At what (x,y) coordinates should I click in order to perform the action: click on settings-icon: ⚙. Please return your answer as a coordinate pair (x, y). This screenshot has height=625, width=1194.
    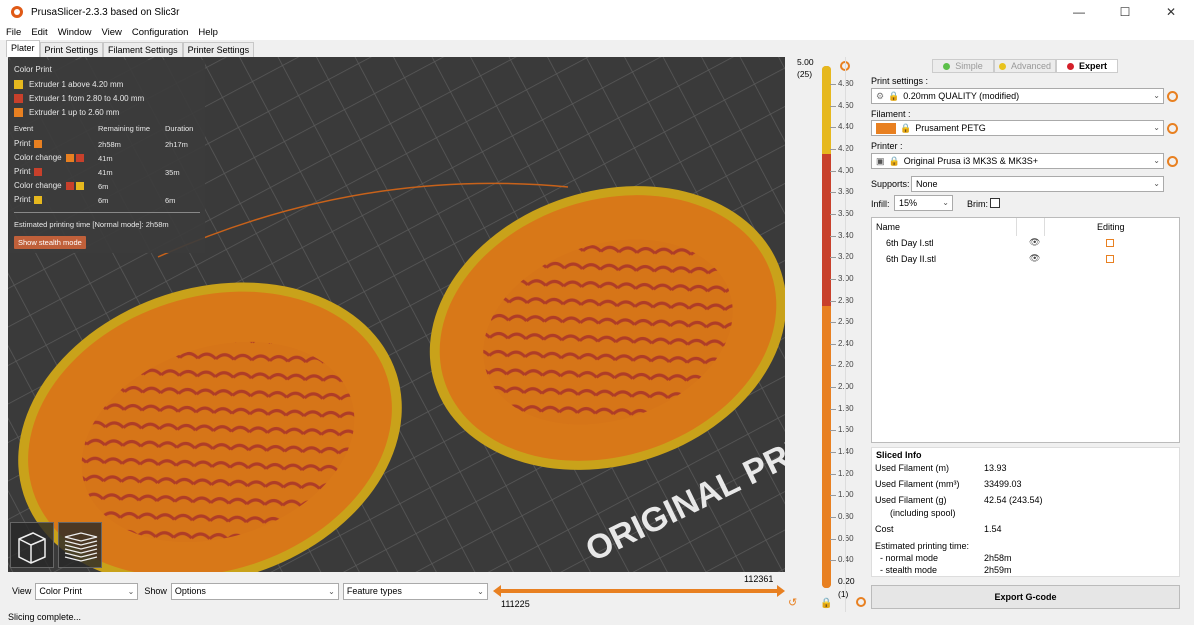
    Looking at the image, I should click on (880, 95).